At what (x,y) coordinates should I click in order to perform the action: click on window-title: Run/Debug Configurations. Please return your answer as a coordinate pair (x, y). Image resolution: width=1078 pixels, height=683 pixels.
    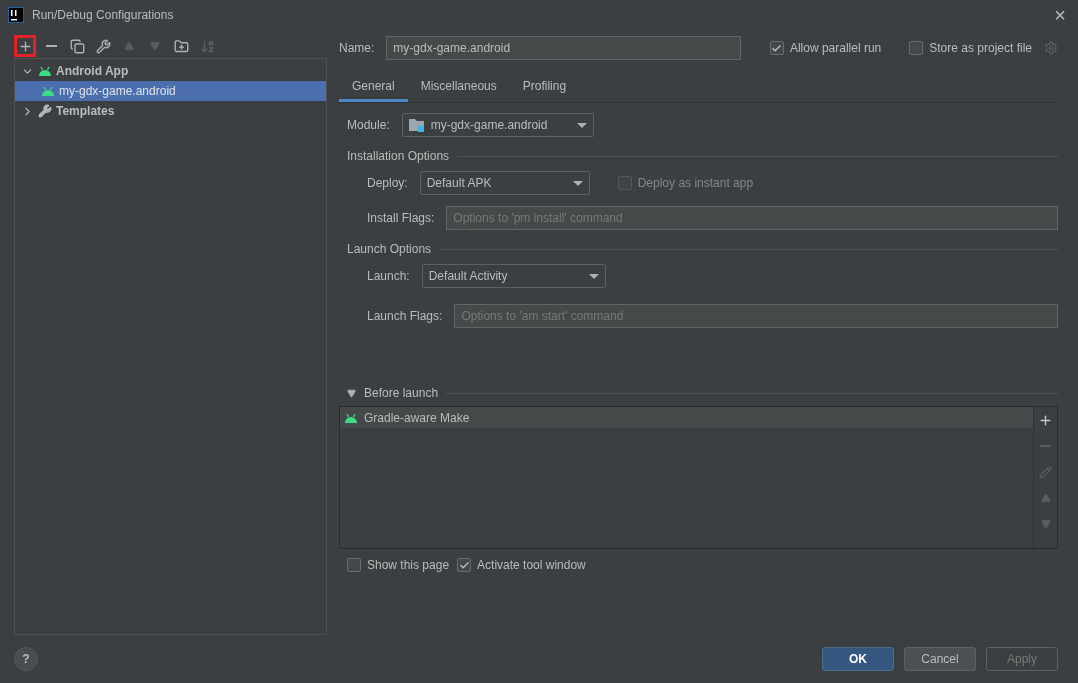
    Looking at the image, I should click on (103, 15).